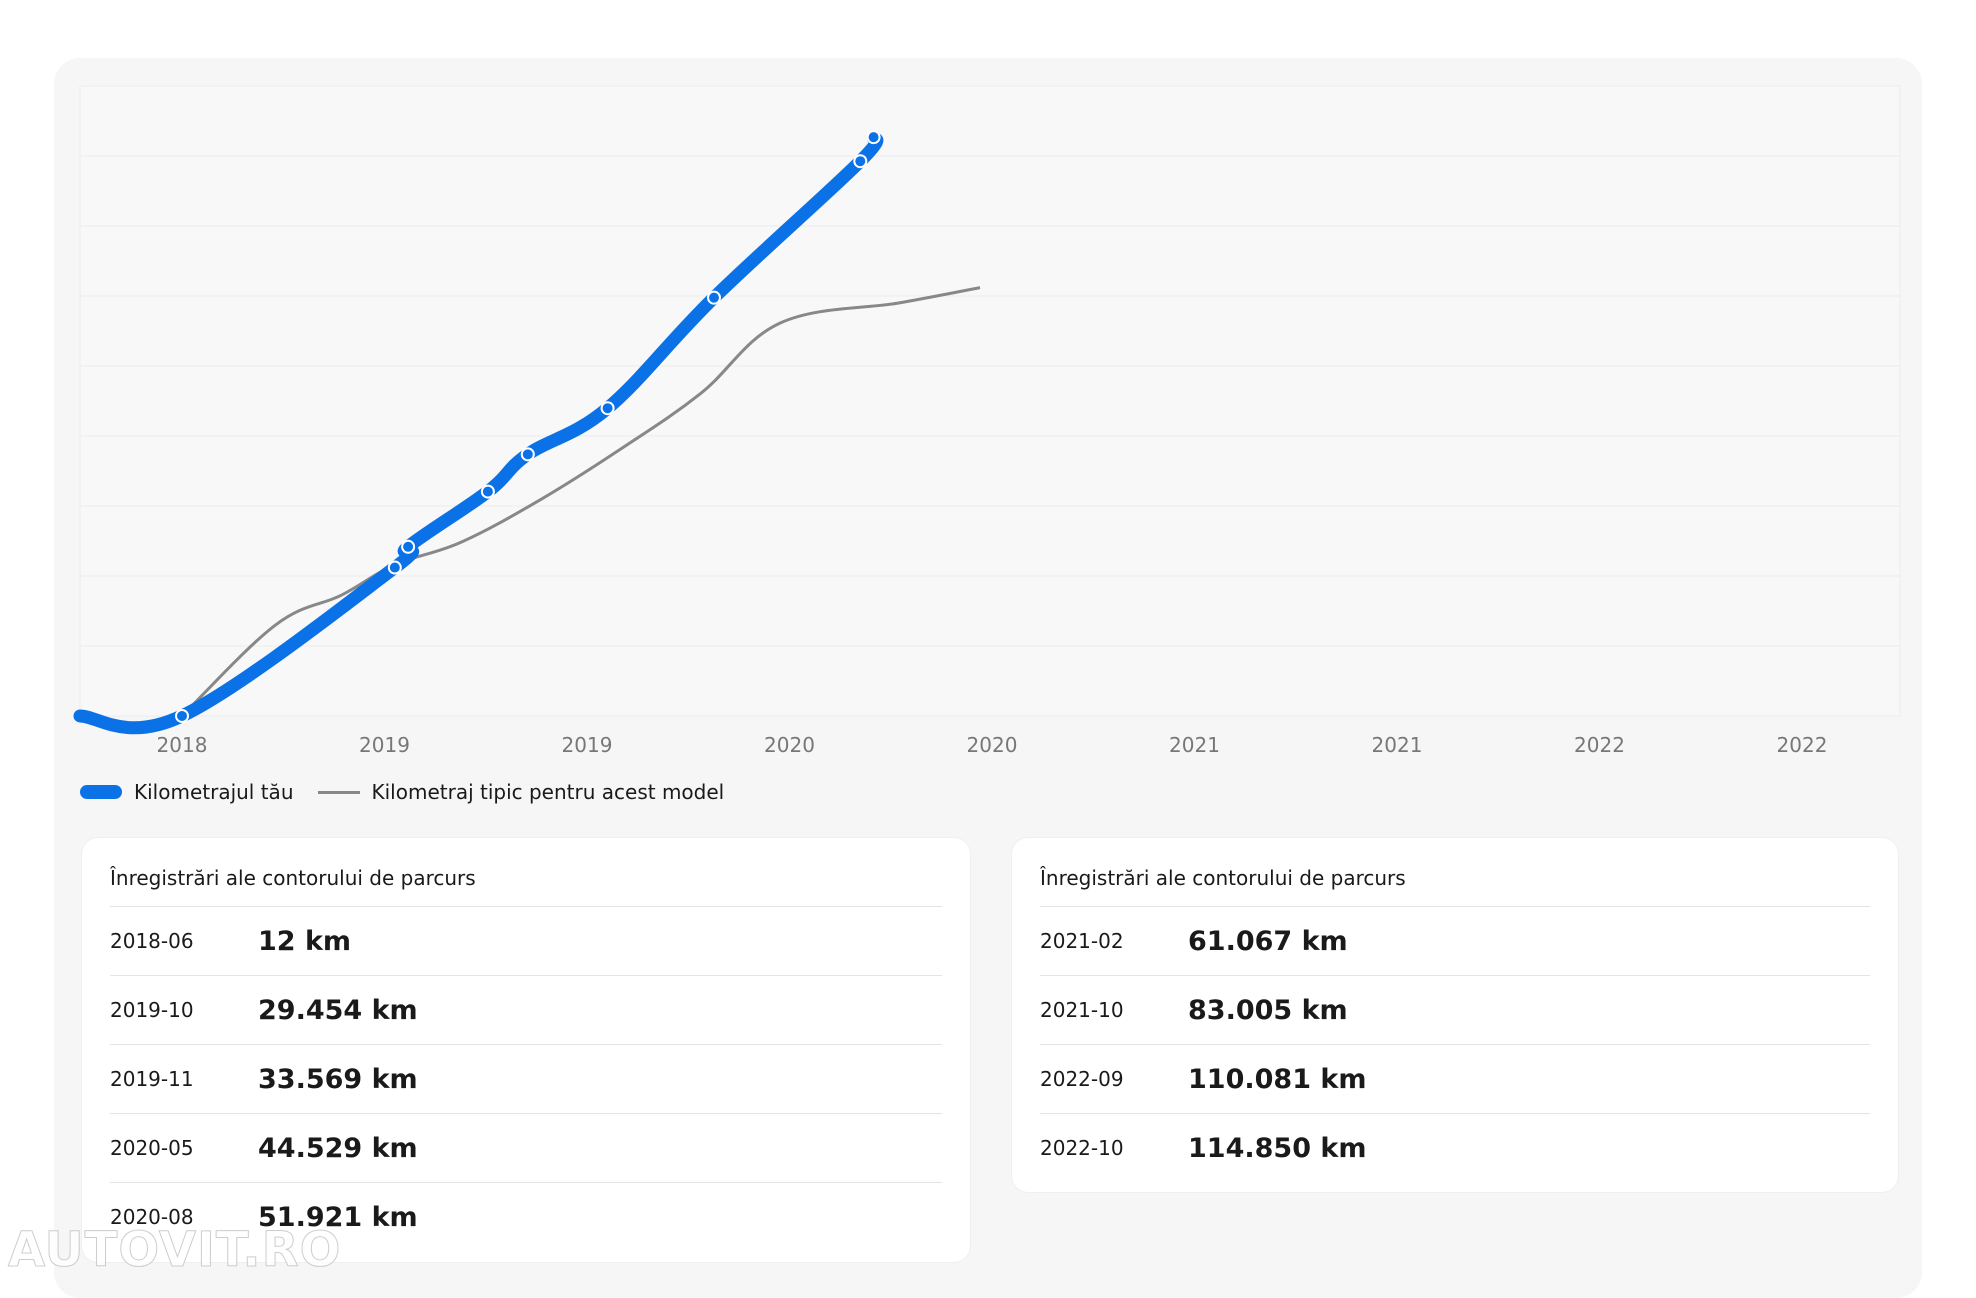 The width and height of the screenshot is (1976, 1298). What do you see at coordinates (1277, 1079) in the screenshot?
I see `record-value: 110.081 km` at bounding box center [1277, 1079].